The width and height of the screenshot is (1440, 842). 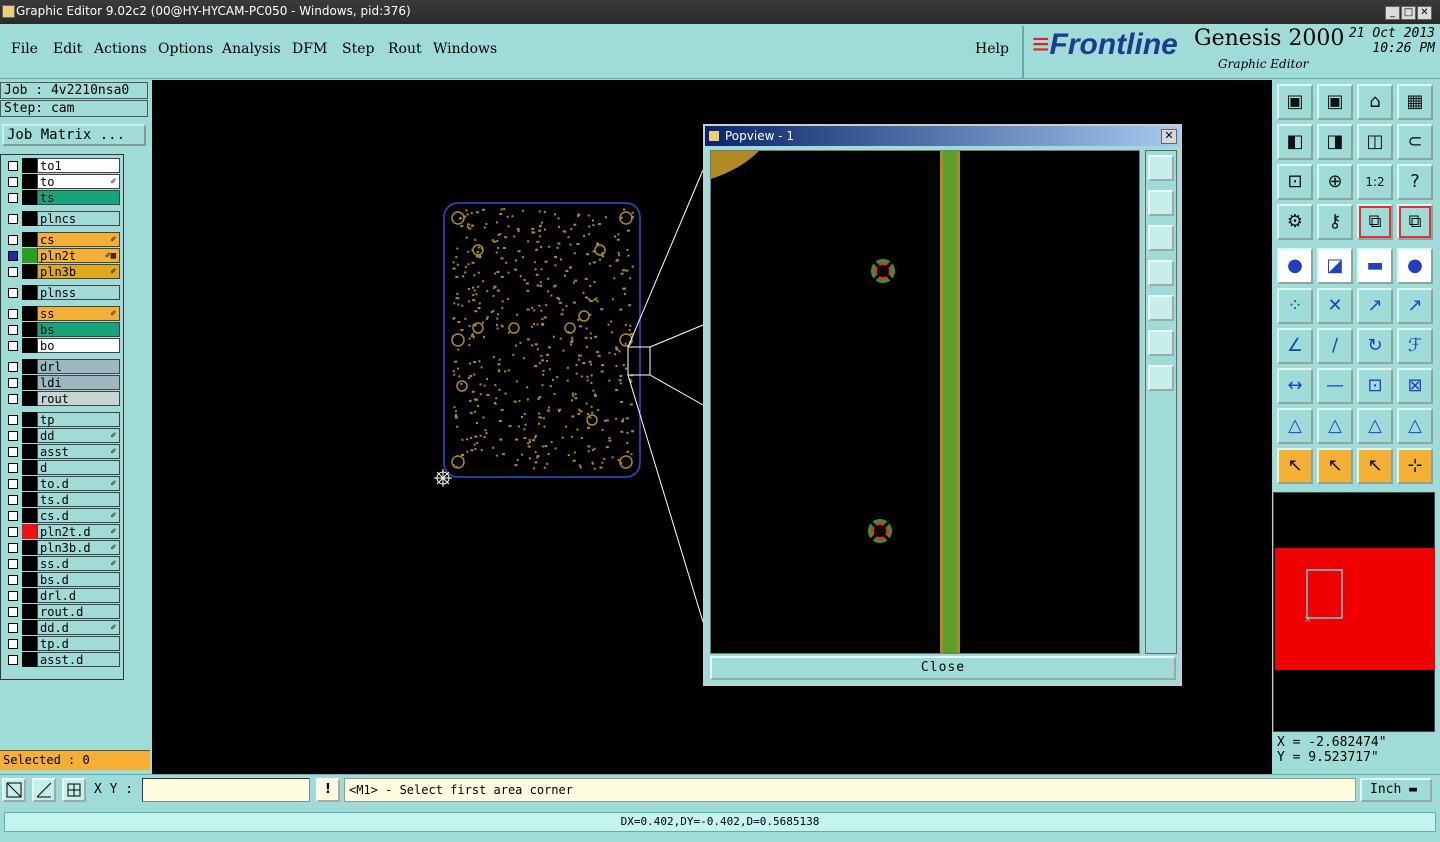 I want to click on layer-name: ts.d, so click(x=78, y=499).